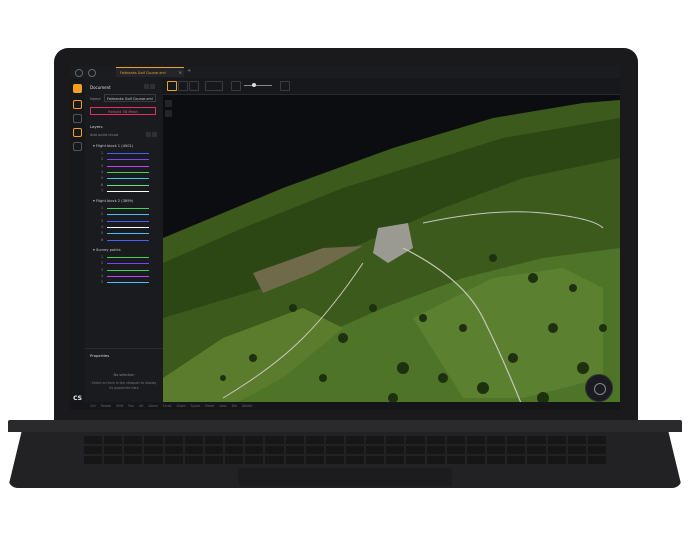 Image resolution: width=690 pixels, height=540 pixels. Describe the element at coordinates (168, 113) in the screenshot. I see `zoom-out-icon` at that location.